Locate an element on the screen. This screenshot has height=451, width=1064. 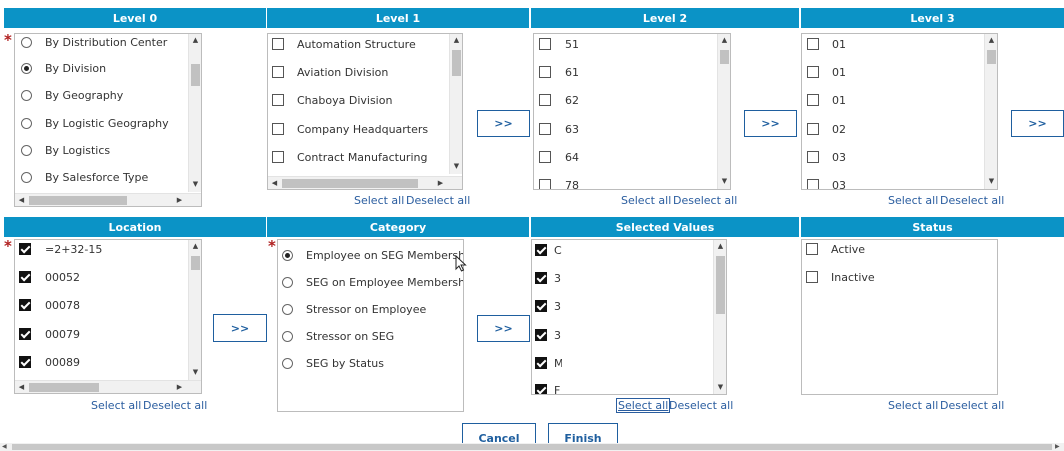
location-deselect-all-link: Deselect all is located at coordinates (175, 405).